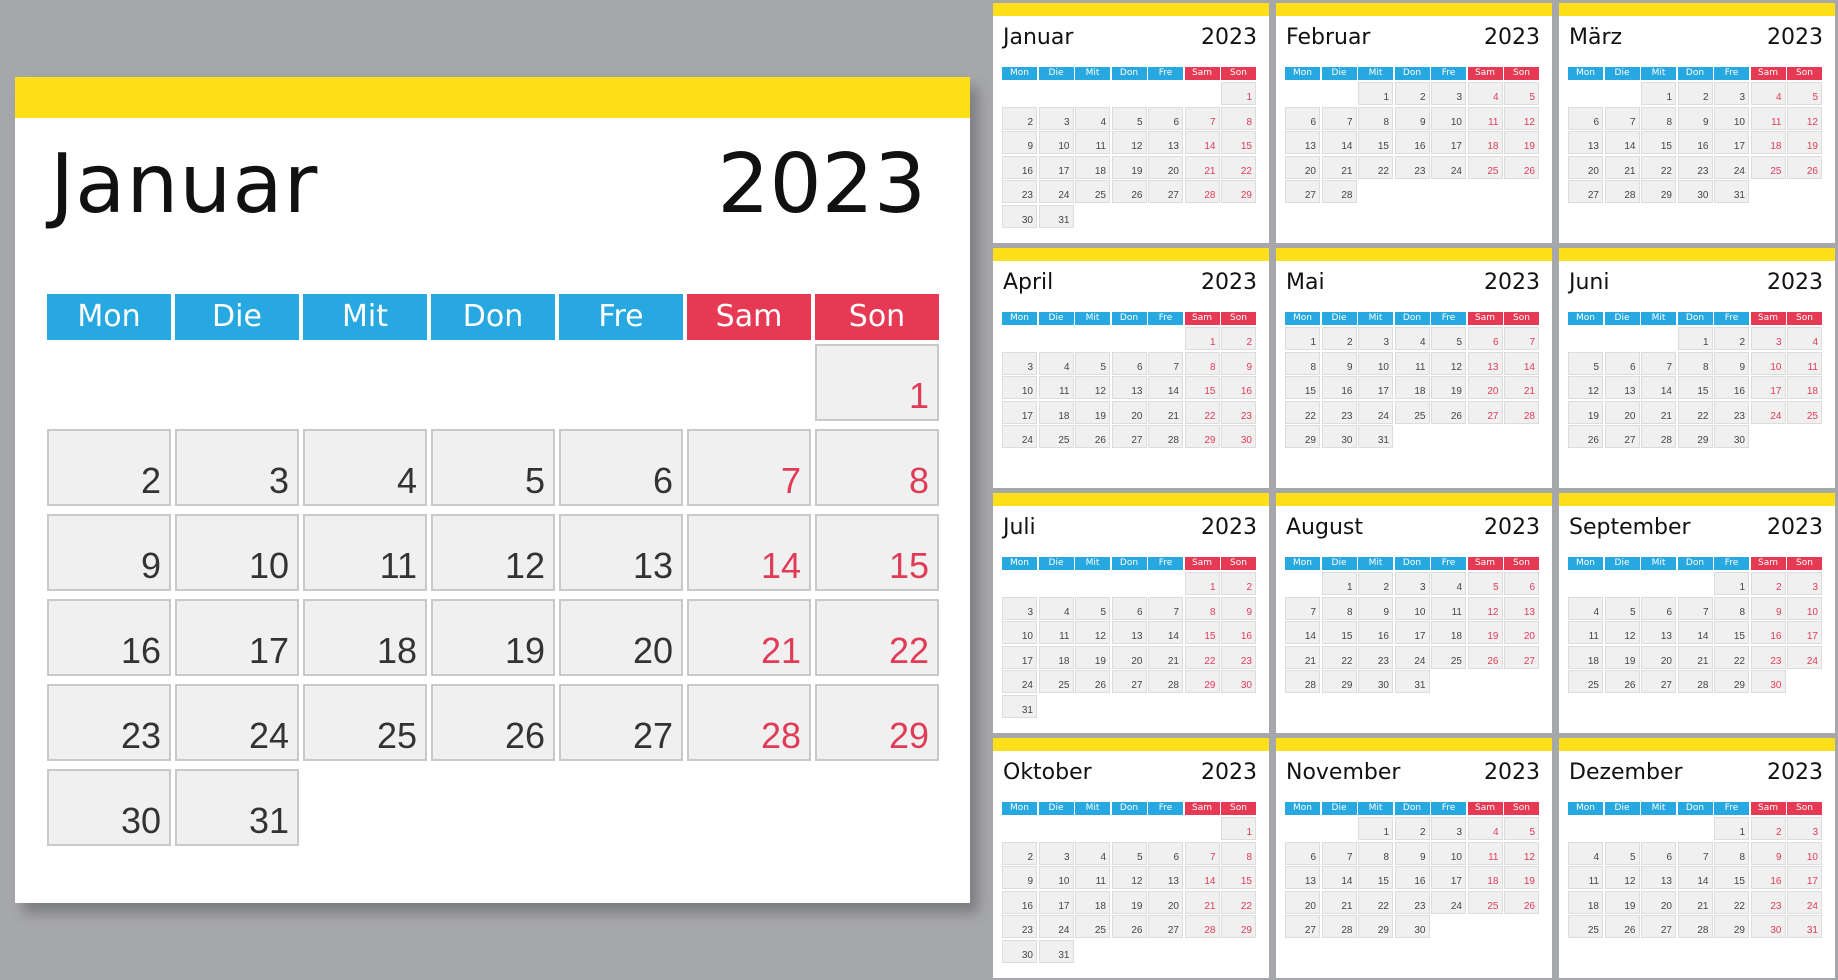 The height and width of the screenshot is (980, 1838). What do you see at coordinates (1448, 632) in the screenshot?
I see `day-cell: 18` at bounding box center [1448, 632].